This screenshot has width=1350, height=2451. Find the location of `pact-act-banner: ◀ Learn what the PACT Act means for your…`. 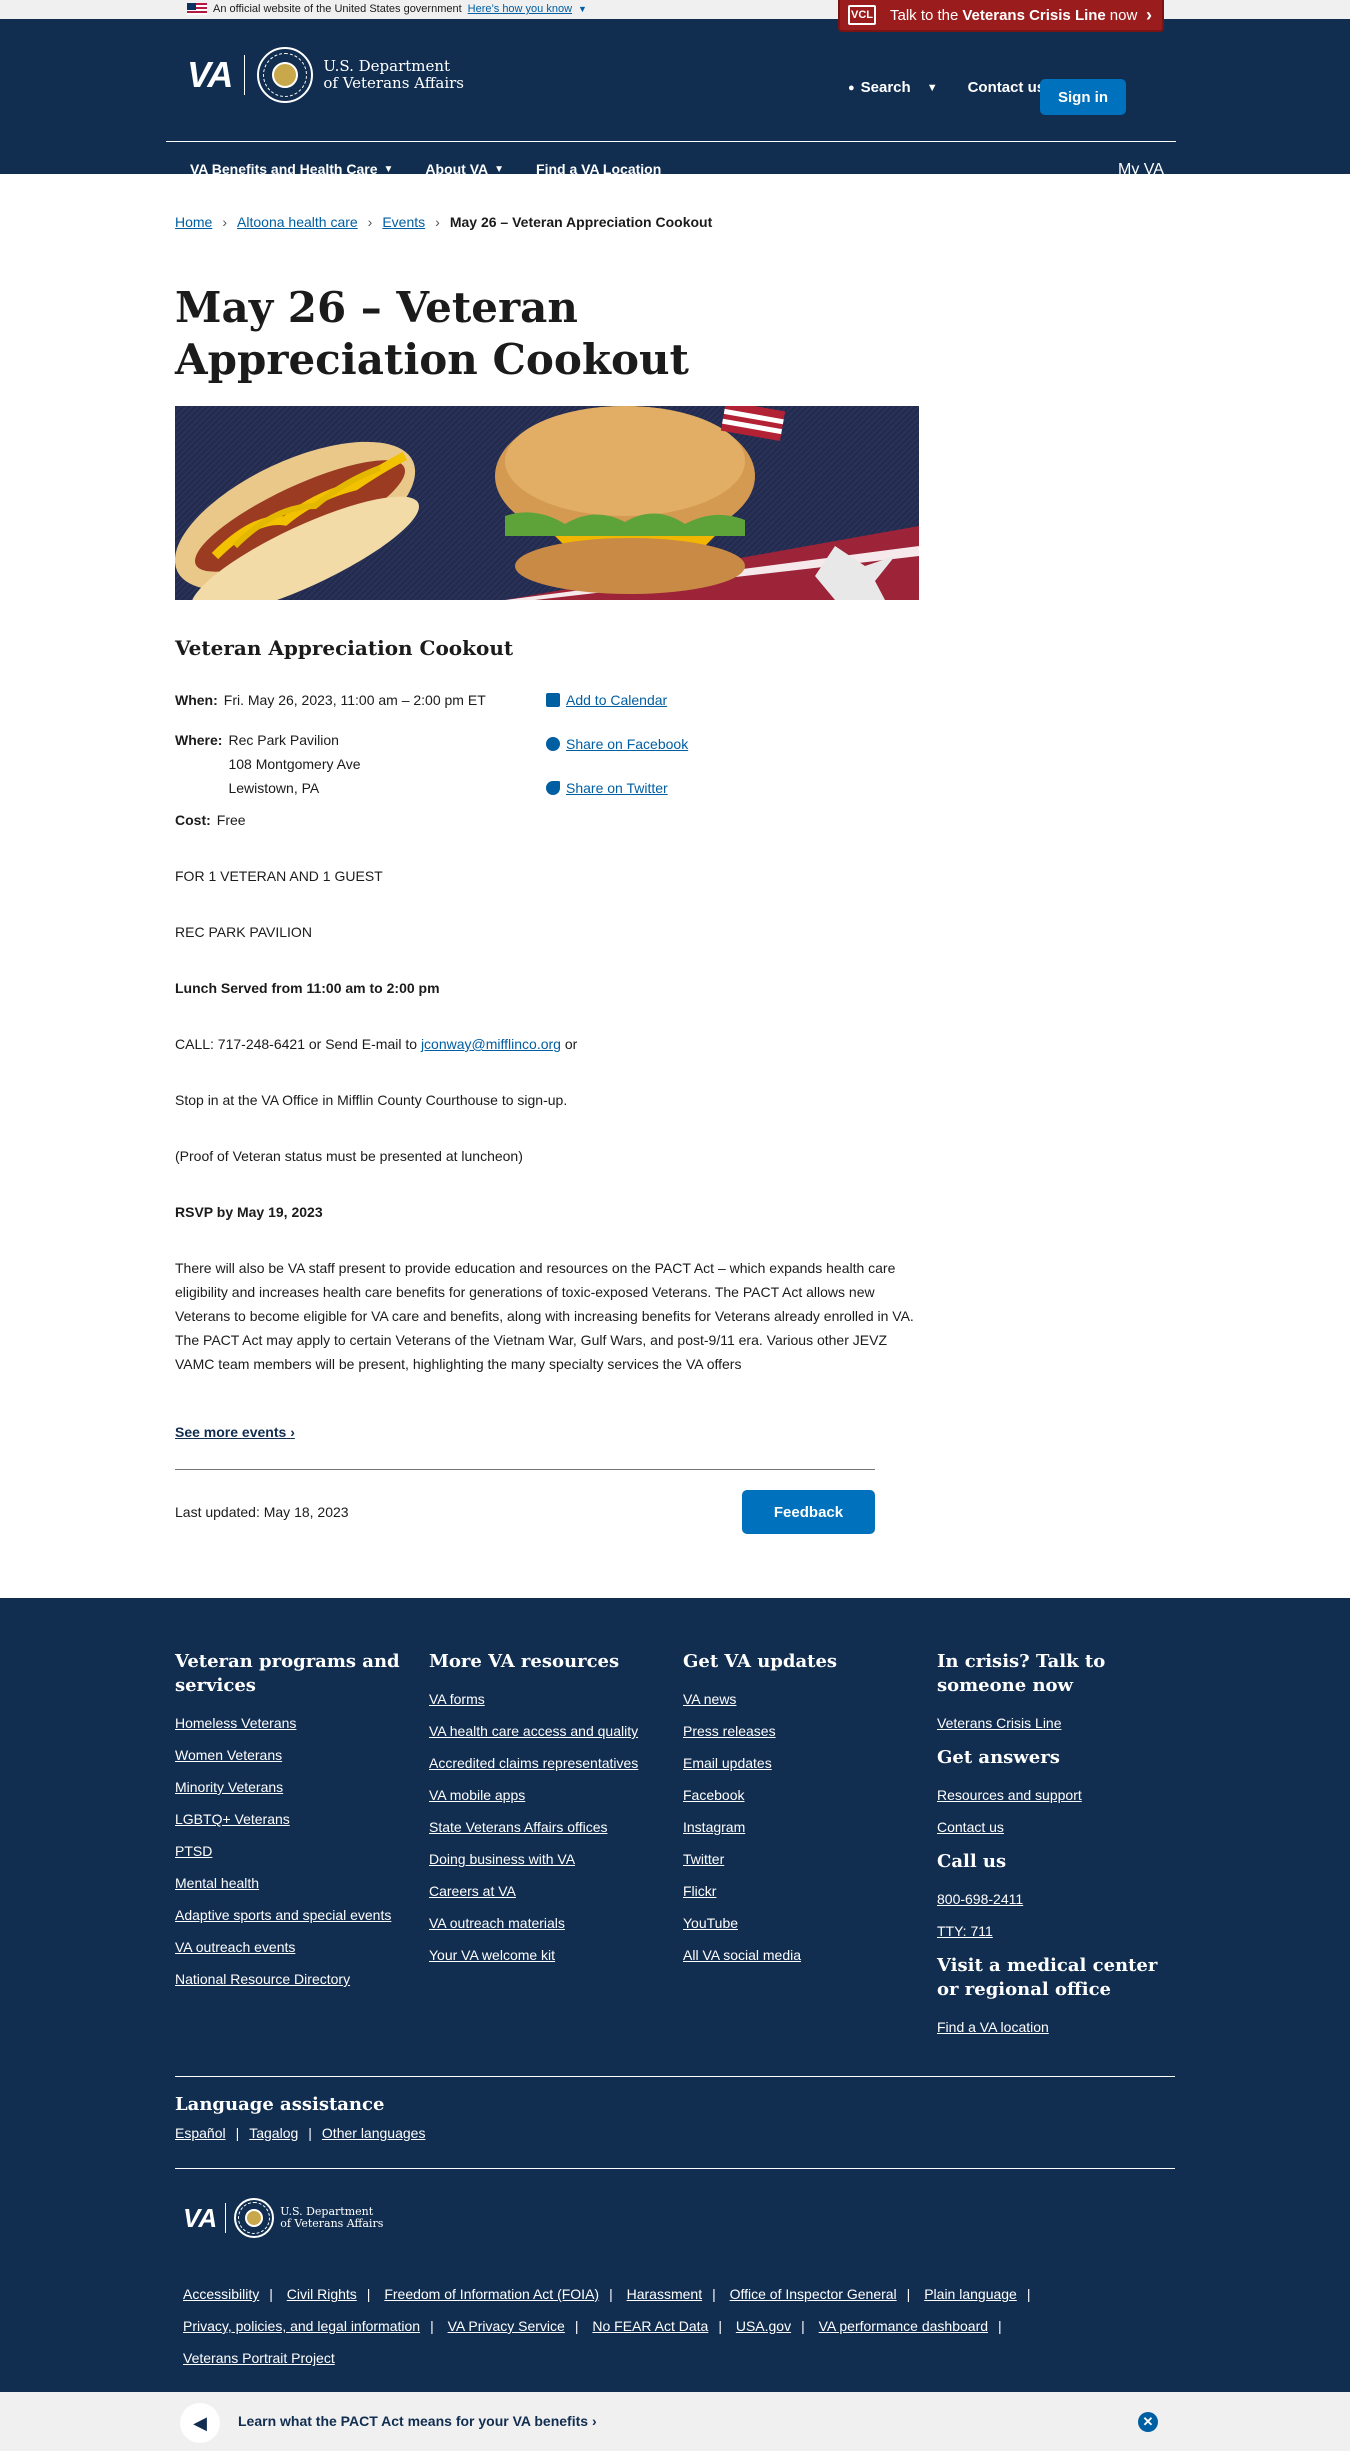

pact-act-banner: ◀ Learn what the PACT Act means for your… is located at coordinates (675, 2421).